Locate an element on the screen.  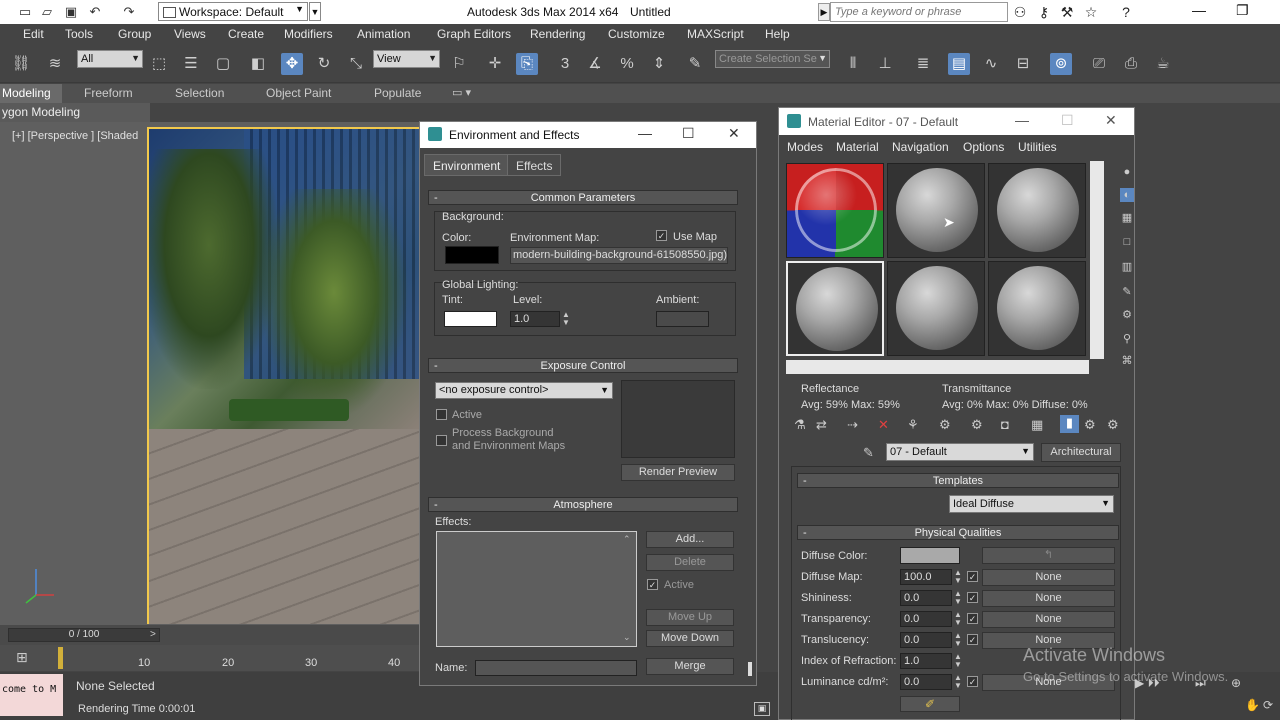
rollout-common-parameters: - Common Parameters is located at coordinates (583, 197).